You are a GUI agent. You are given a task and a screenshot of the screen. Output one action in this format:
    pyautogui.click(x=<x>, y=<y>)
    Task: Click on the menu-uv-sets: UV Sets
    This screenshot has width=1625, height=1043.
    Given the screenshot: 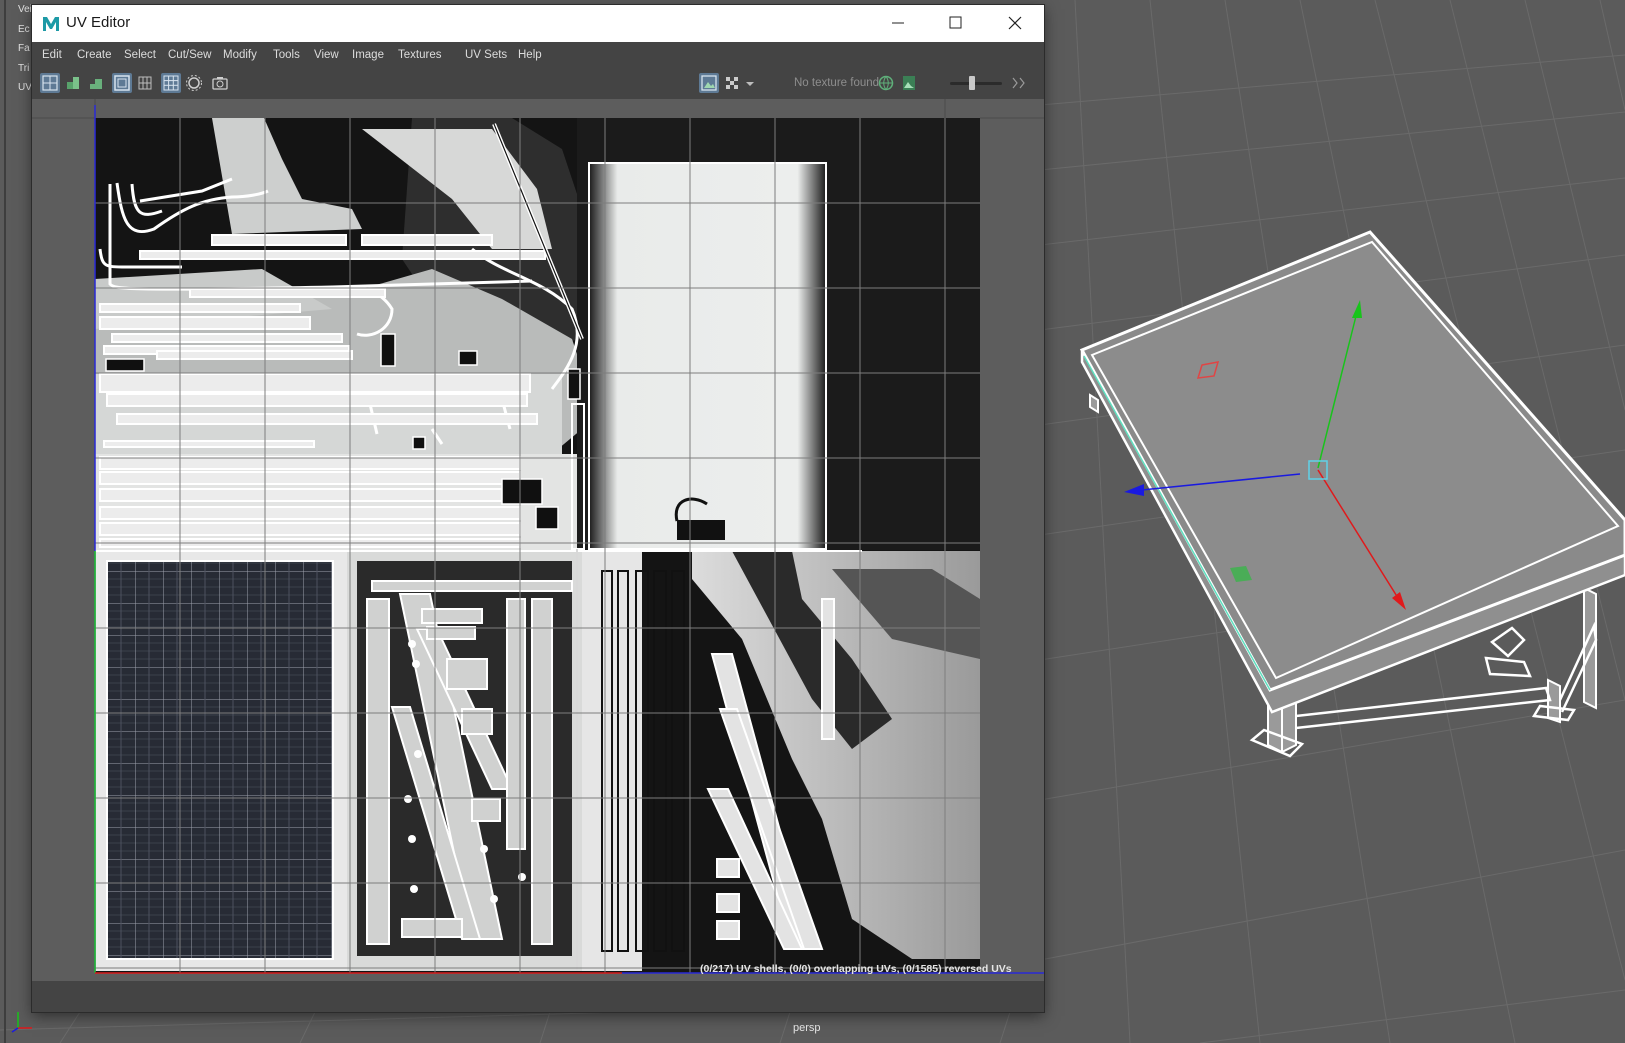 What is the action you would take?
    pyautogui.click(x=486, y=55)
    